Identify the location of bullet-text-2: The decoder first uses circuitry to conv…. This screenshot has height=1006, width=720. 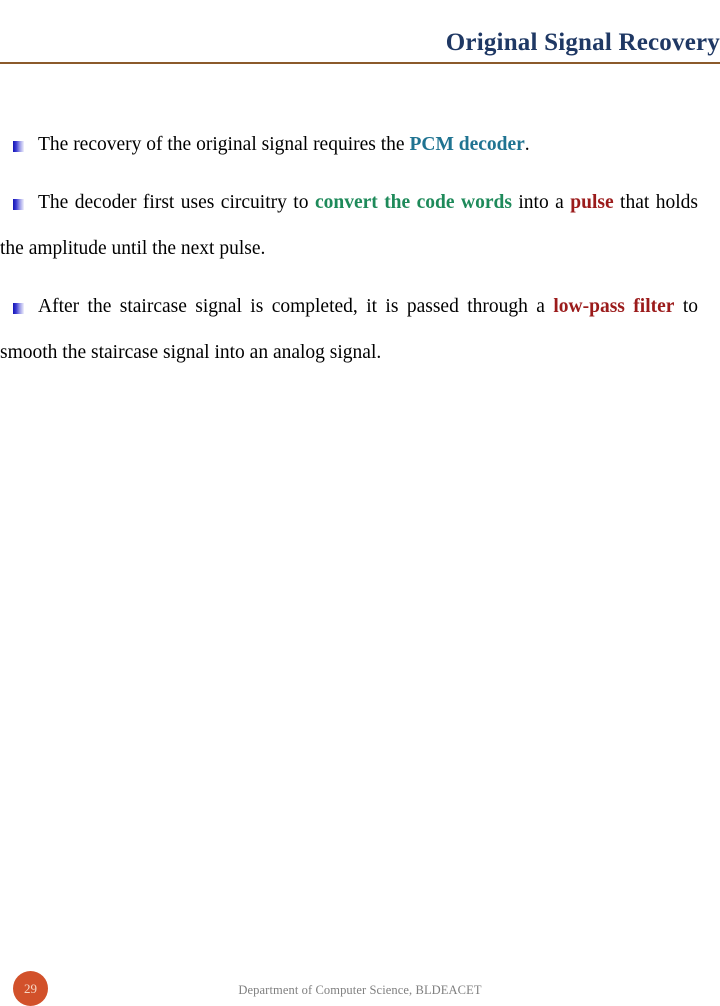
(349, 225).